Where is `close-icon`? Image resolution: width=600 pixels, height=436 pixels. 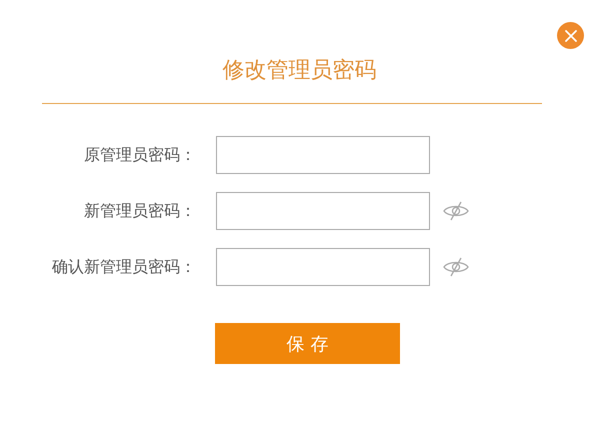
close-icon is located at coordinates (571, 35).